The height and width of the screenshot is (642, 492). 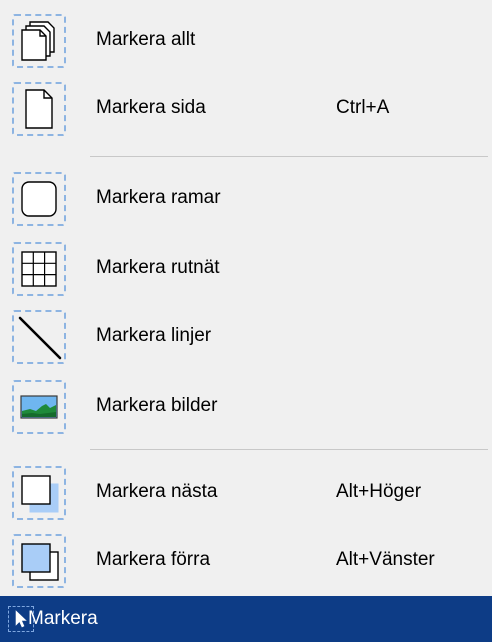 What do you see at coordinates (39, 269) in the screenshot?
I see `grid-icon` at bounding box center [39, 269].